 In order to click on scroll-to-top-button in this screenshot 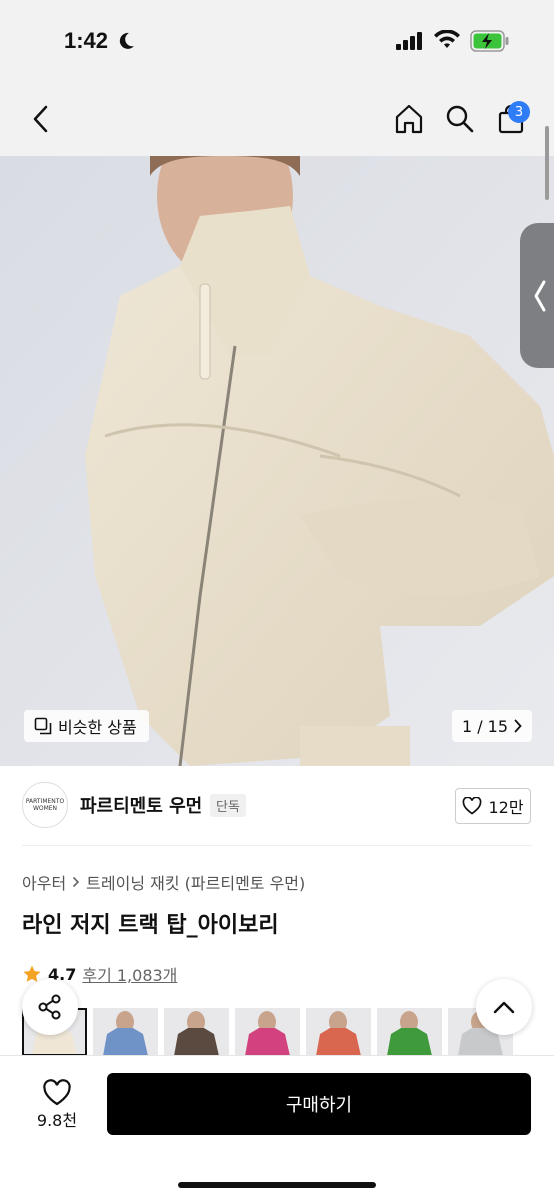, I will do `click(504, 1007)`.